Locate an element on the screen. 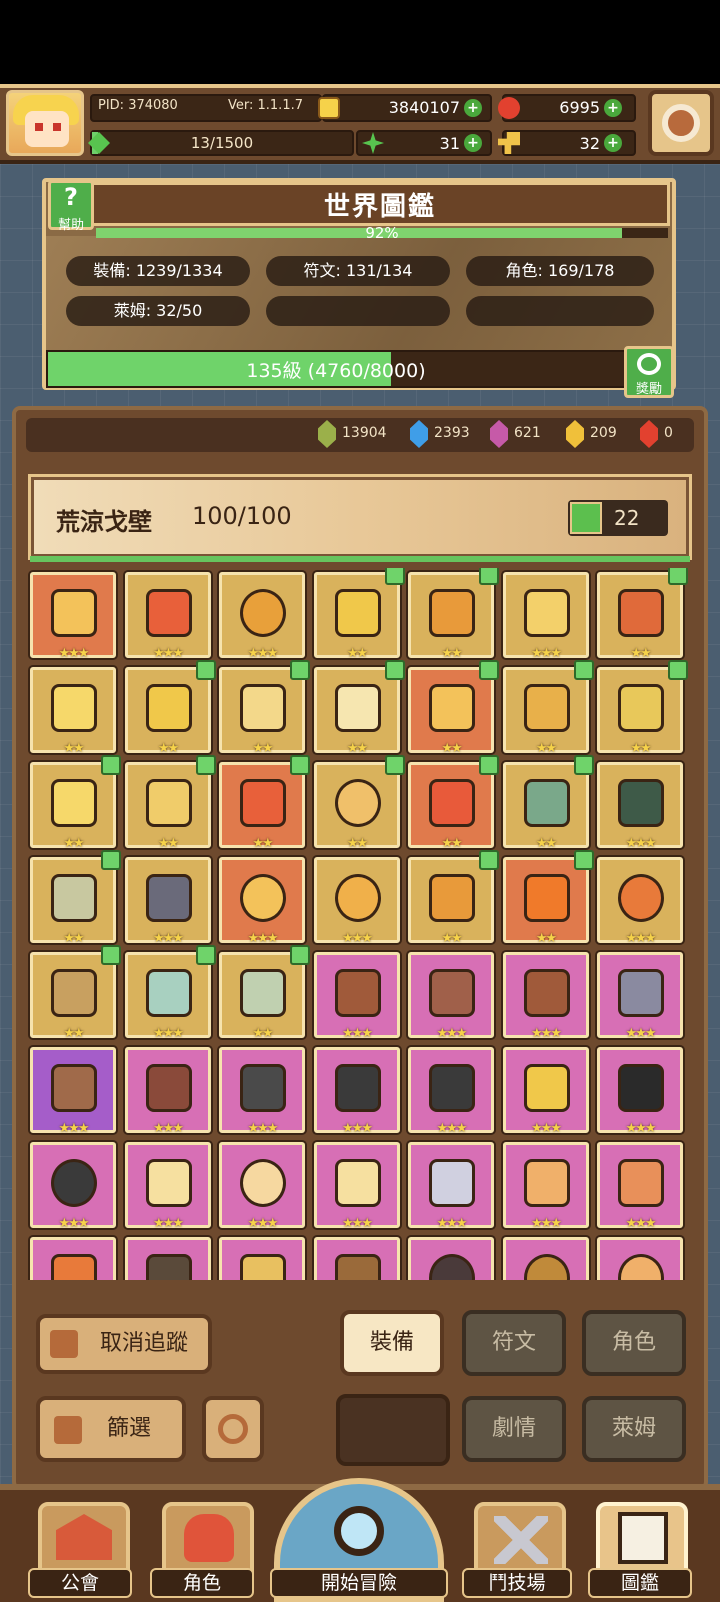  grid-icon is located at coordinates (68, 1430).